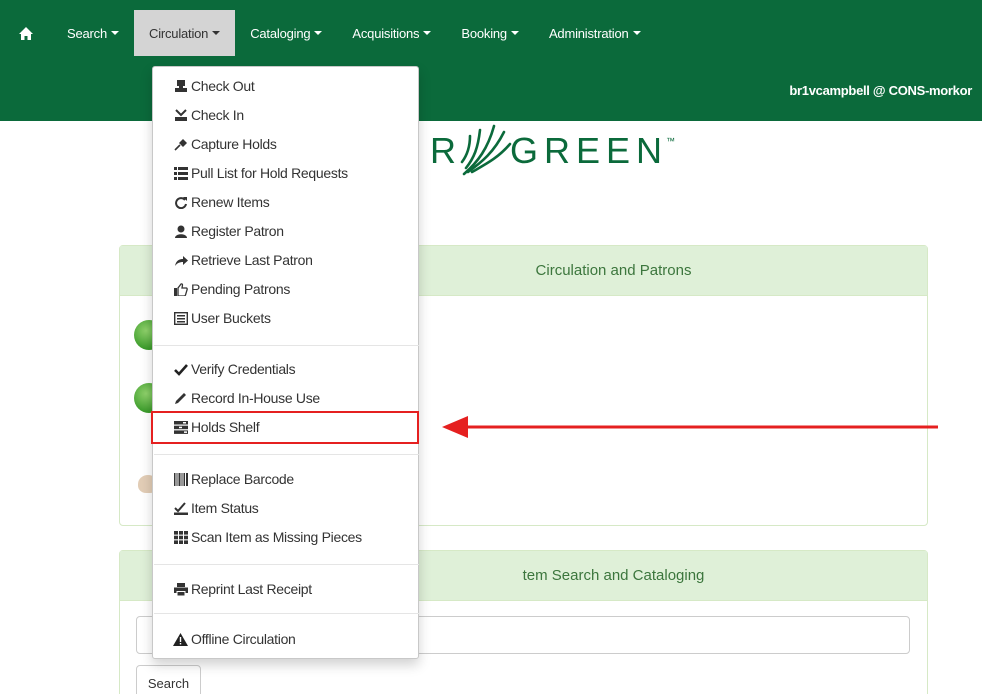  I want to click on menu-item-scan-missing-pieces: Scan Item as Missing Pieces, so click(285, 537).